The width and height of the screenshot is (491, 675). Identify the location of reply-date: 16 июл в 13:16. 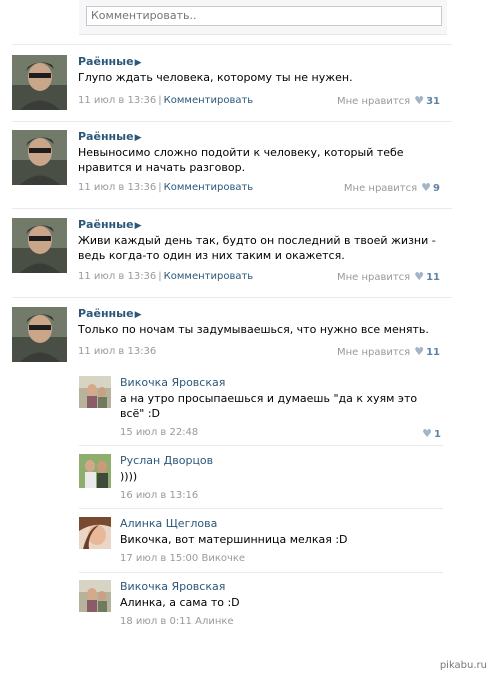
(159, 495).